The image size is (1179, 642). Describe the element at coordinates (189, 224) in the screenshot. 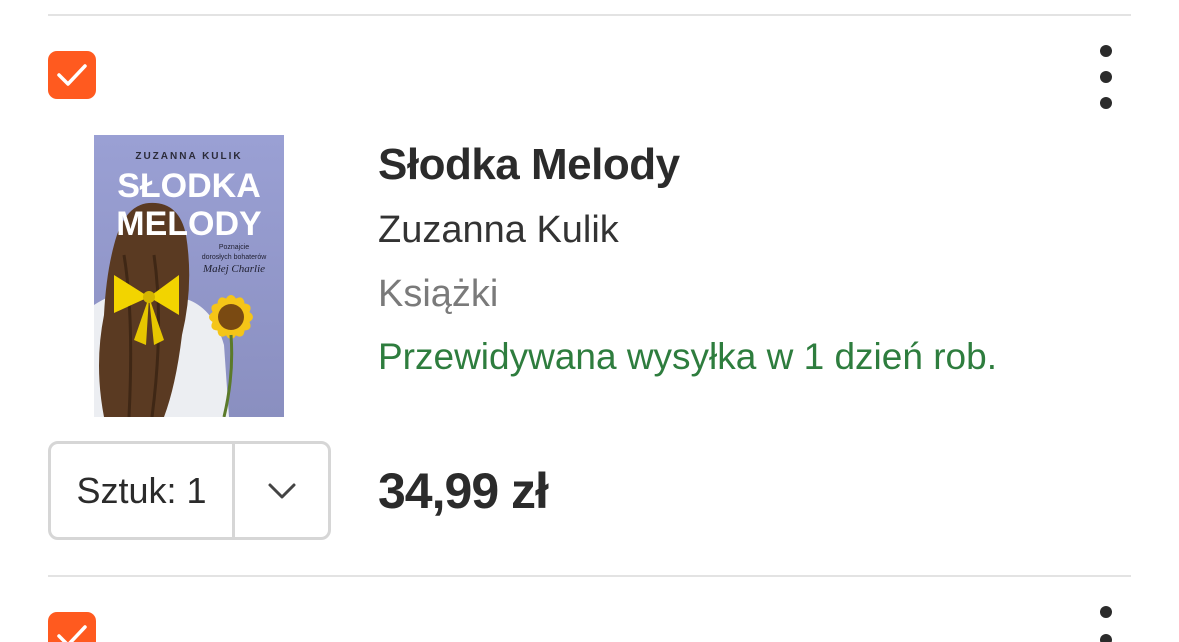

I see `cover-title-line2: MELODY` at that location.